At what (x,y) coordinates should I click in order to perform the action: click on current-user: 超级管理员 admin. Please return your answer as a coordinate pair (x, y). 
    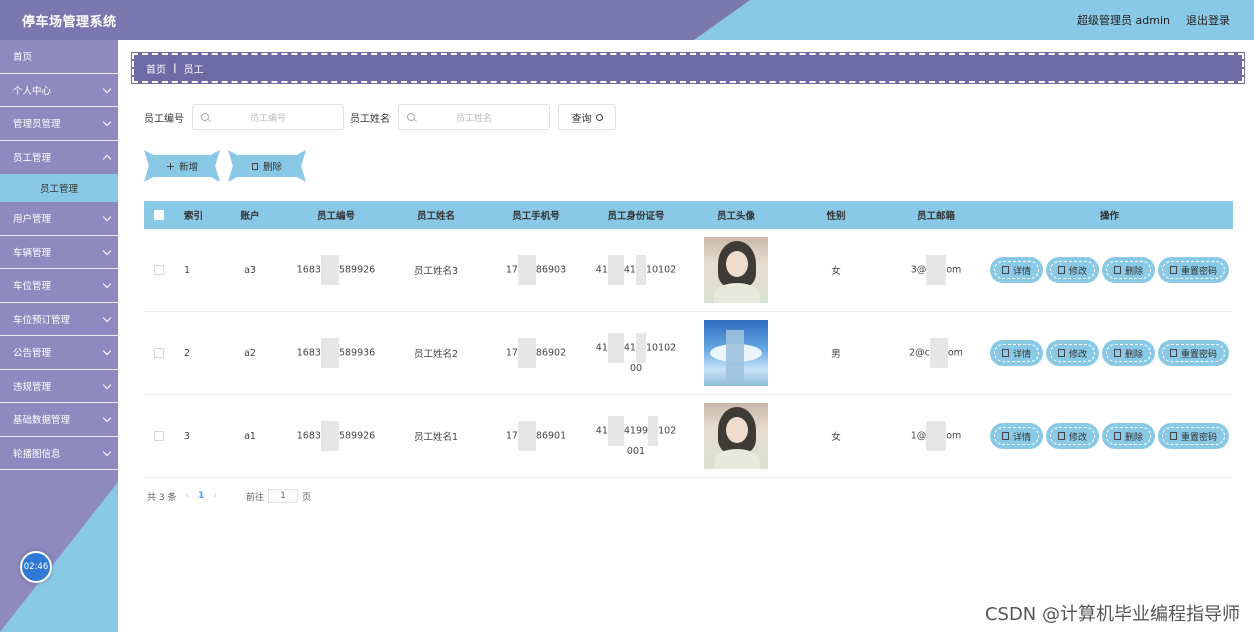
    Looking at the image, I should click on (1123, 20).